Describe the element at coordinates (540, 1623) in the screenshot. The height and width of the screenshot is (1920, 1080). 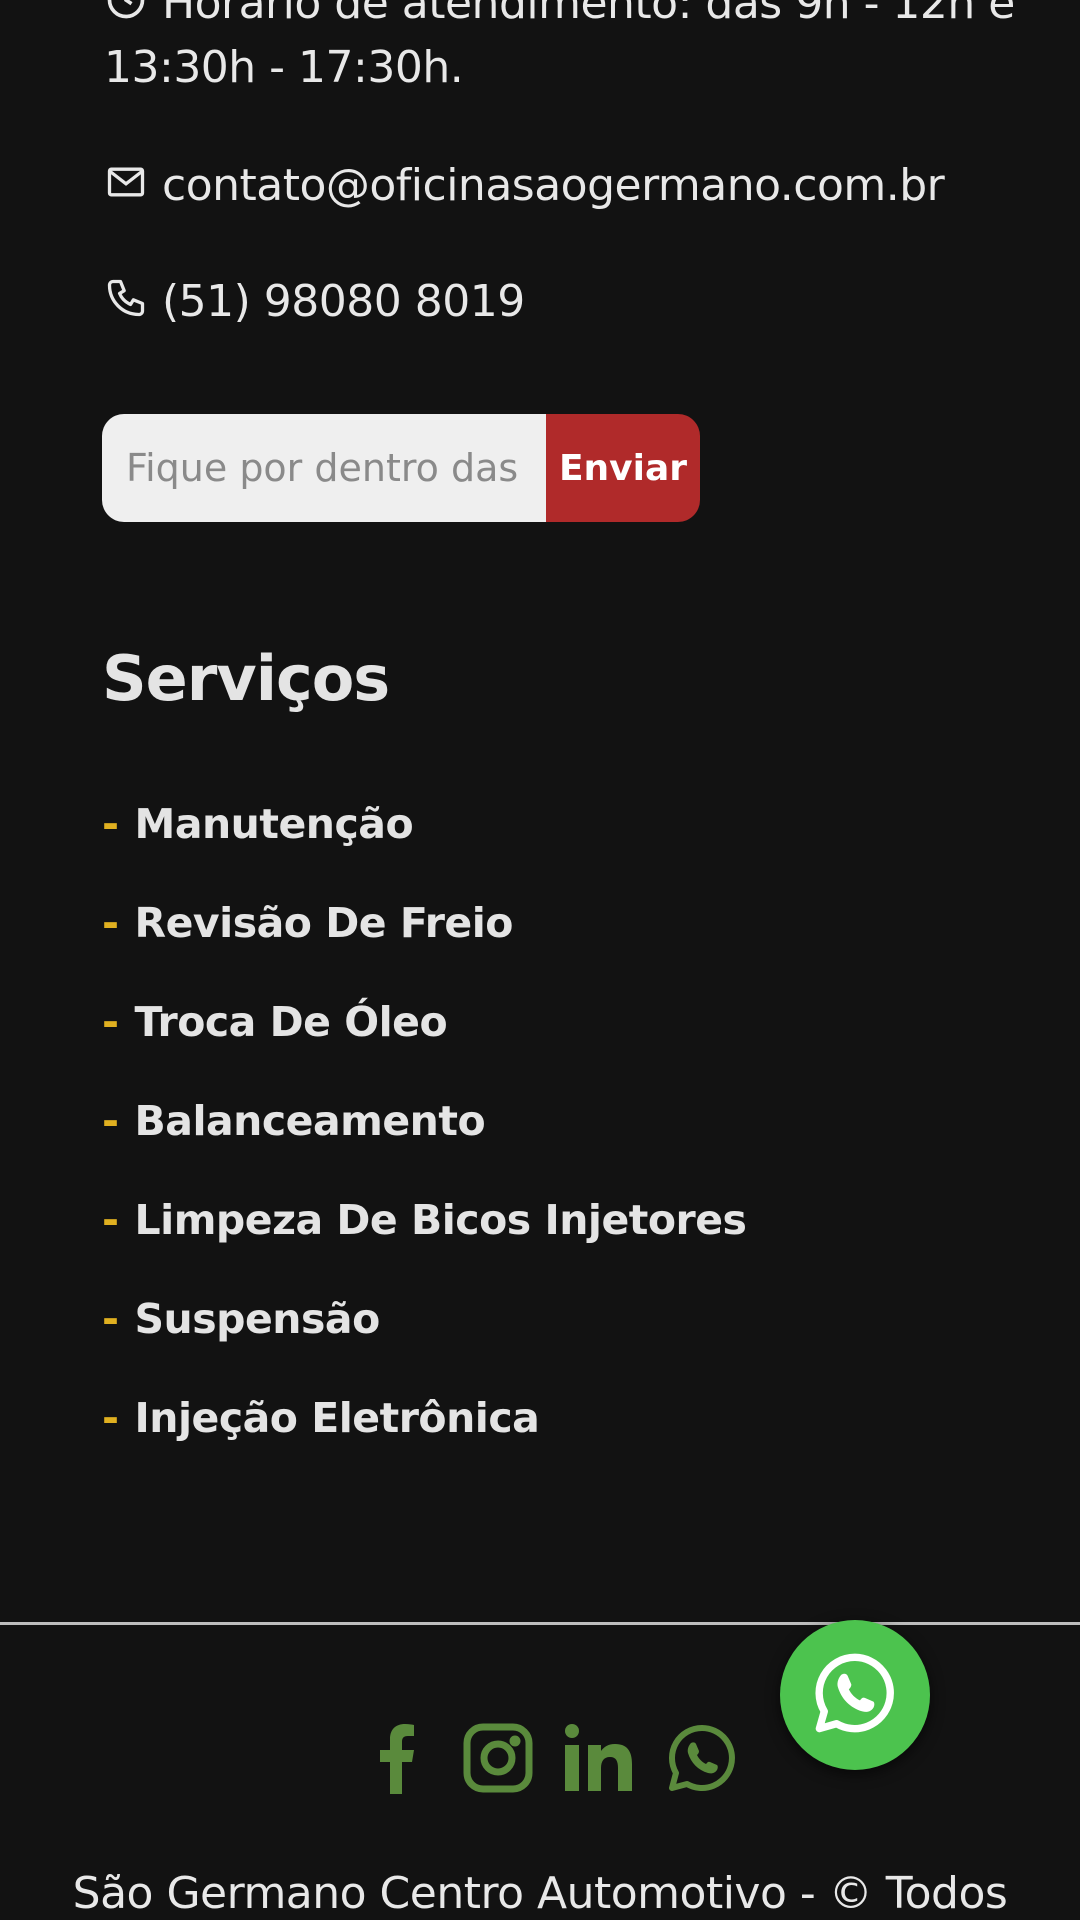
I see `footer-divider` at that location.